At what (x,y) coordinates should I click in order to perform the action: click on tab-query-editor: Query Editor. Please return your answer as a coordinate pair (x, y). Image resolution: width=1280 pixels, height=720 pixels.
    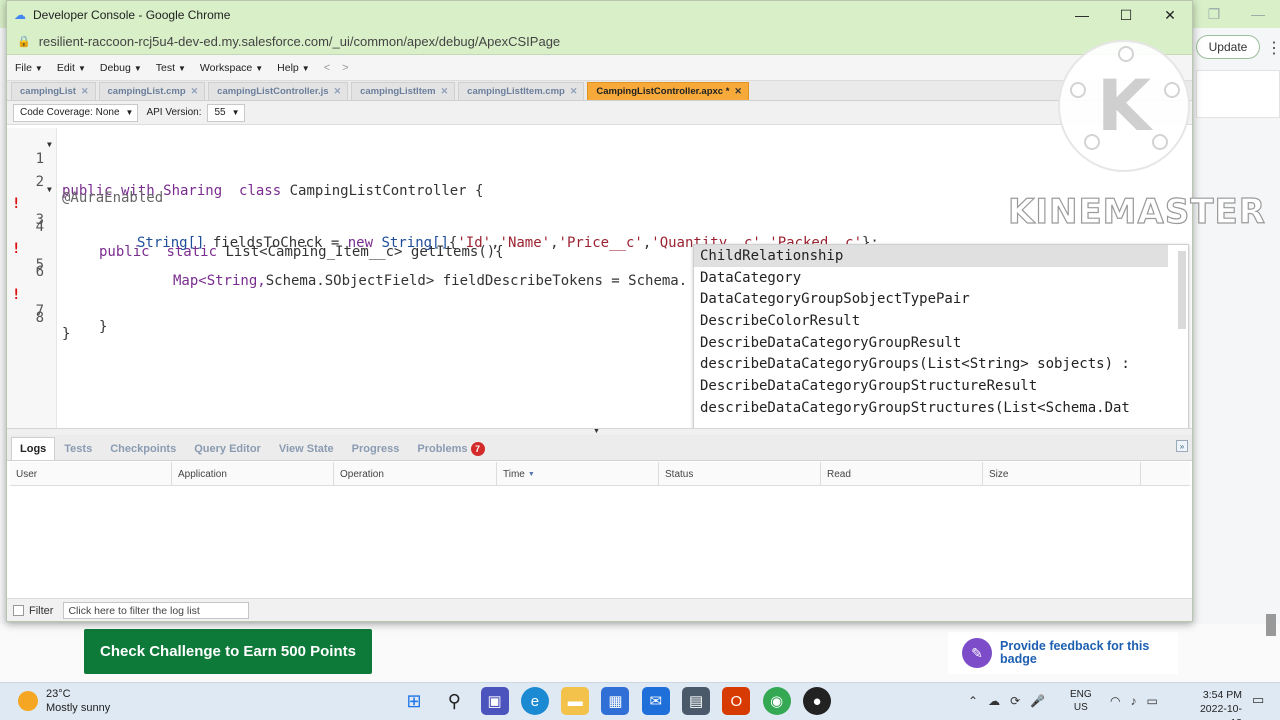
    Looking at the image, I should click on (227, 448).